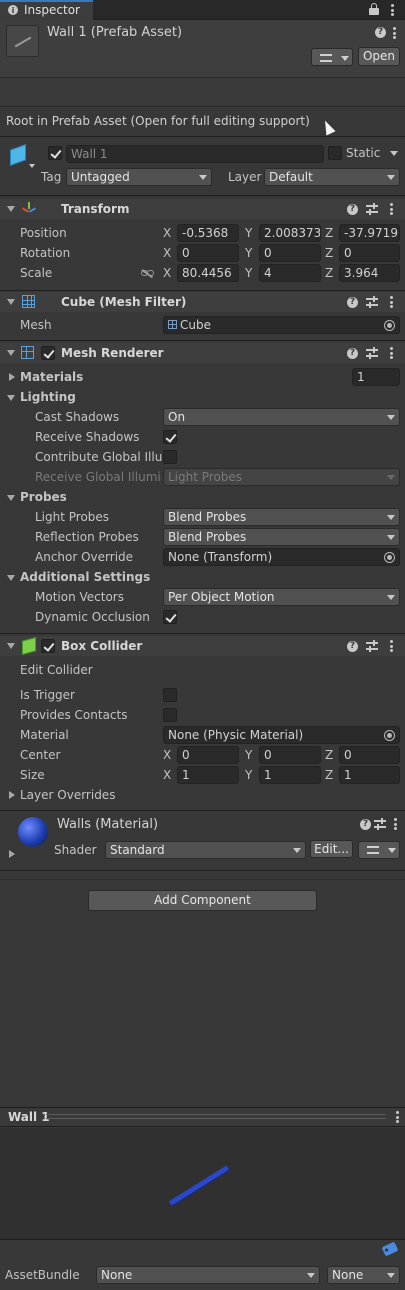  What do you see at coordinates (55, 153) in the screenshot?
I see `active-checkbox` at bounding box center [55, 153].